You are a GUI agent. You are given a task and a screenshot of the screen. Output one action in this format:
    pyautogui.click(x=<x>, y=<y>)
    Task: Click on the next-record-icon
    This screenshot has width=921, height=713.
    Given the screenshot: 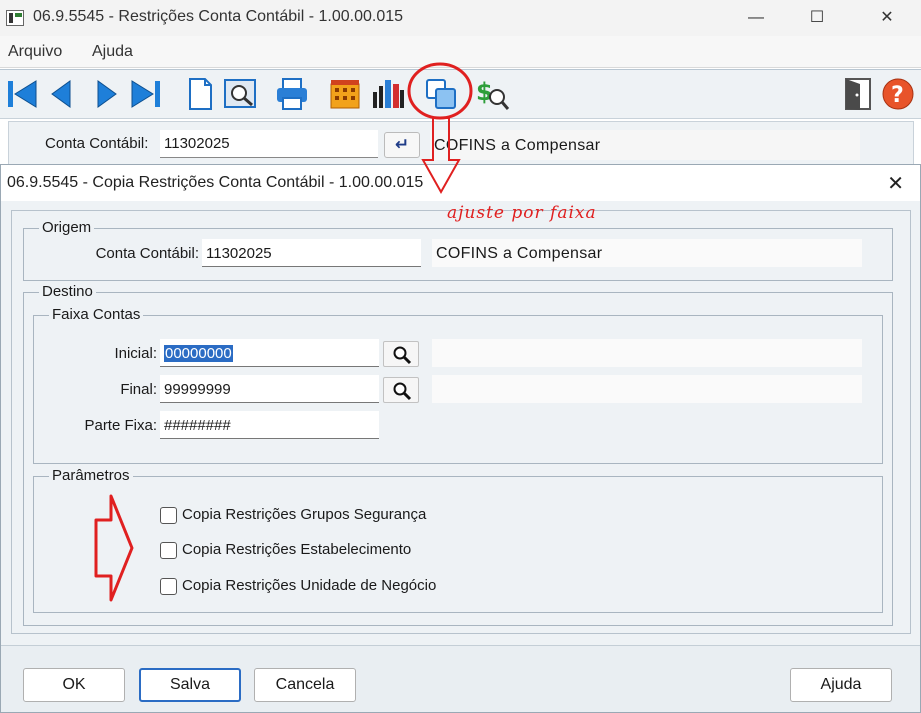 What is the action you would take?
    pyautogui.click(x=106, y=94)
    